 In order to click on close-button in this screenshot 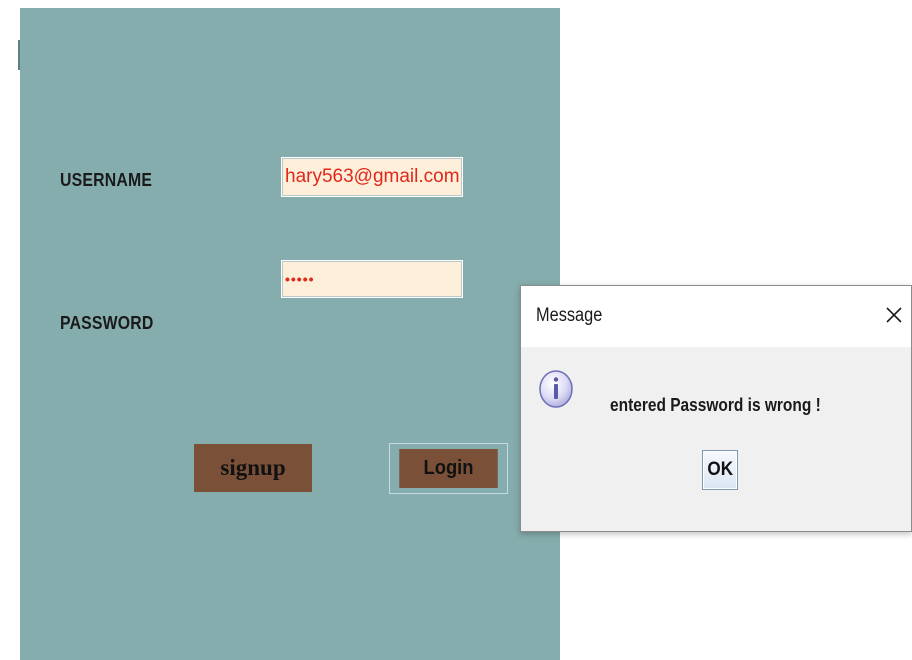, I will do `click(894, 315)`.